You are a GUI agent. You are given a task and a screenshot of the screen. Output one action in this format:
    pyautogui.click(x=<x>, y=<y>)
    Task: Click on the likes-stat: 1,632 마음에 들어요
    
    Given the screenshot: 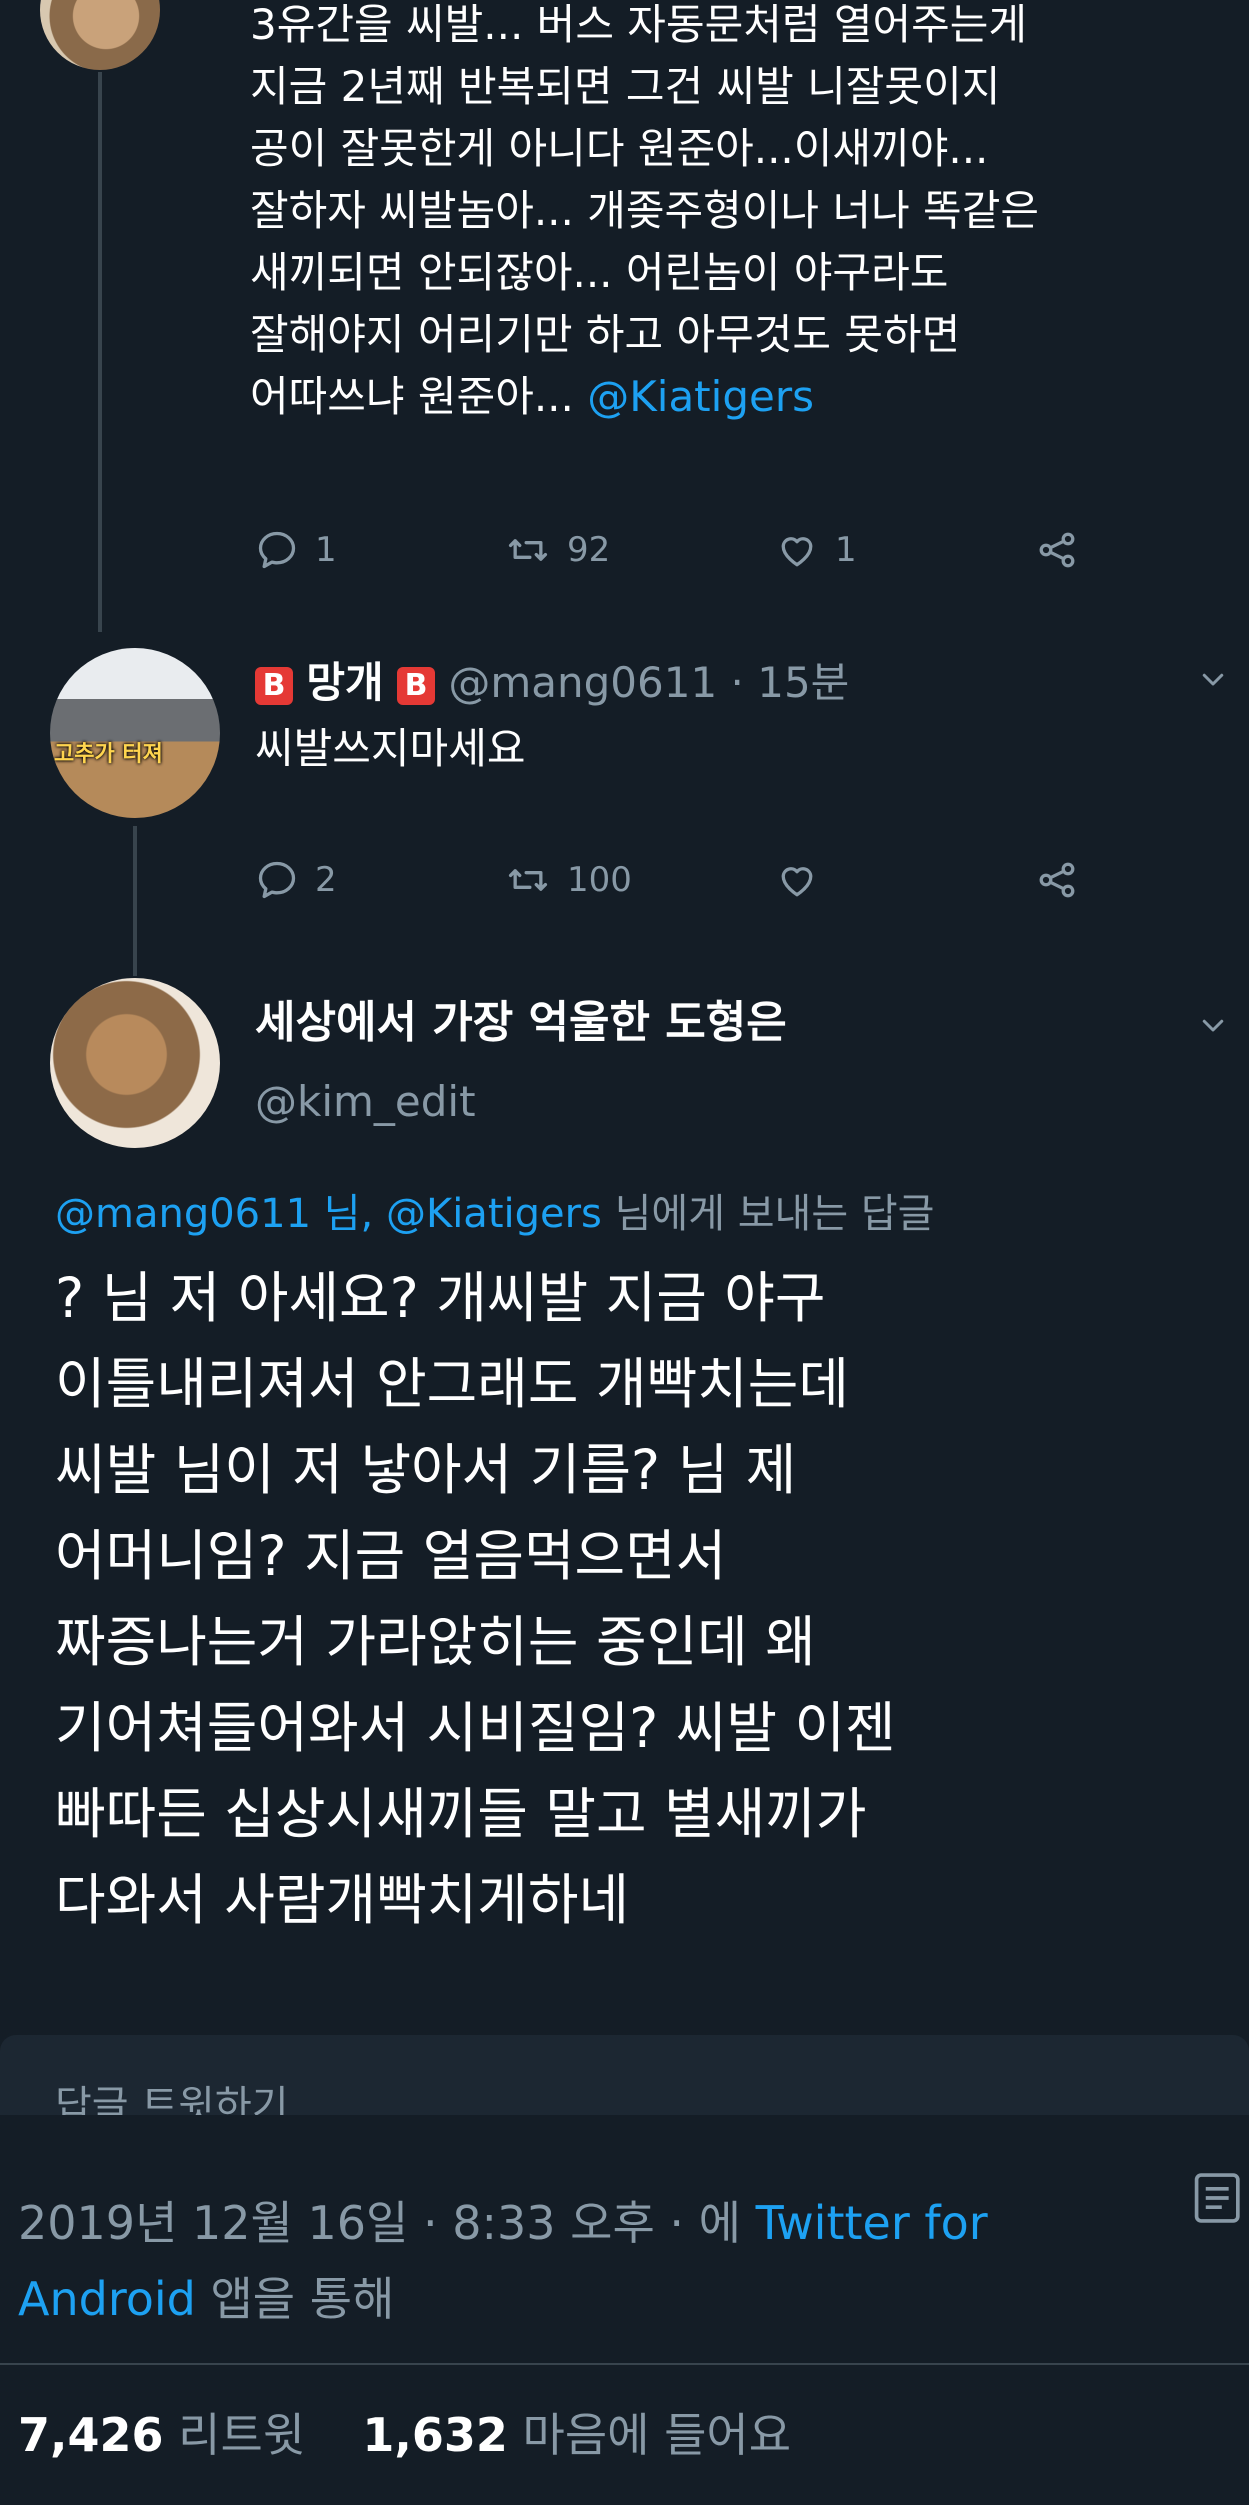 What is the action you would take?
    pyautogui.click(x=576, y=2435)
    